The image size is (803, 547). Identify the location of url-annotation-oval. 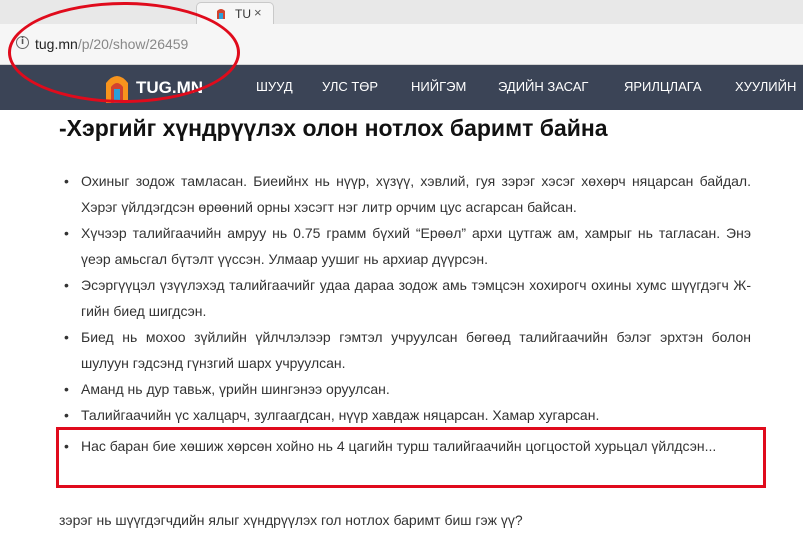
(124, 52).